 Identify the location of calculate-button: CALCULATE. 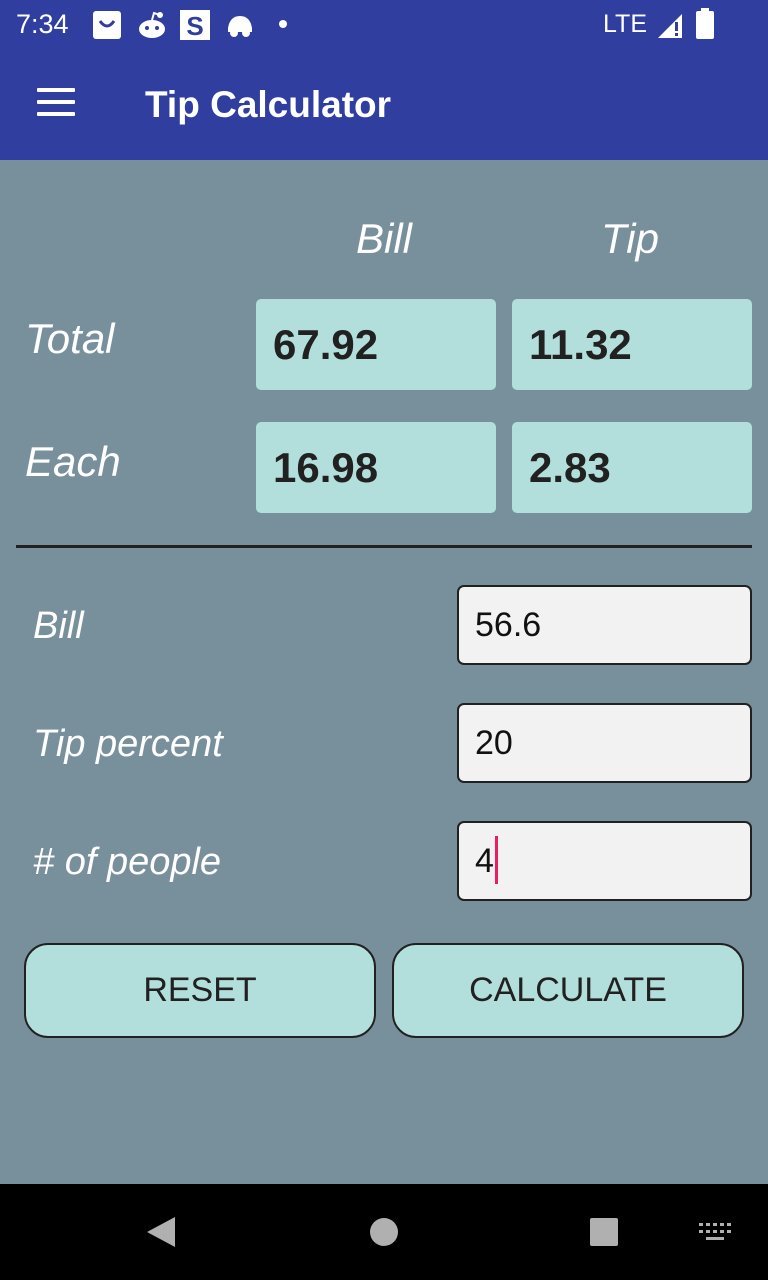
(568, 990).